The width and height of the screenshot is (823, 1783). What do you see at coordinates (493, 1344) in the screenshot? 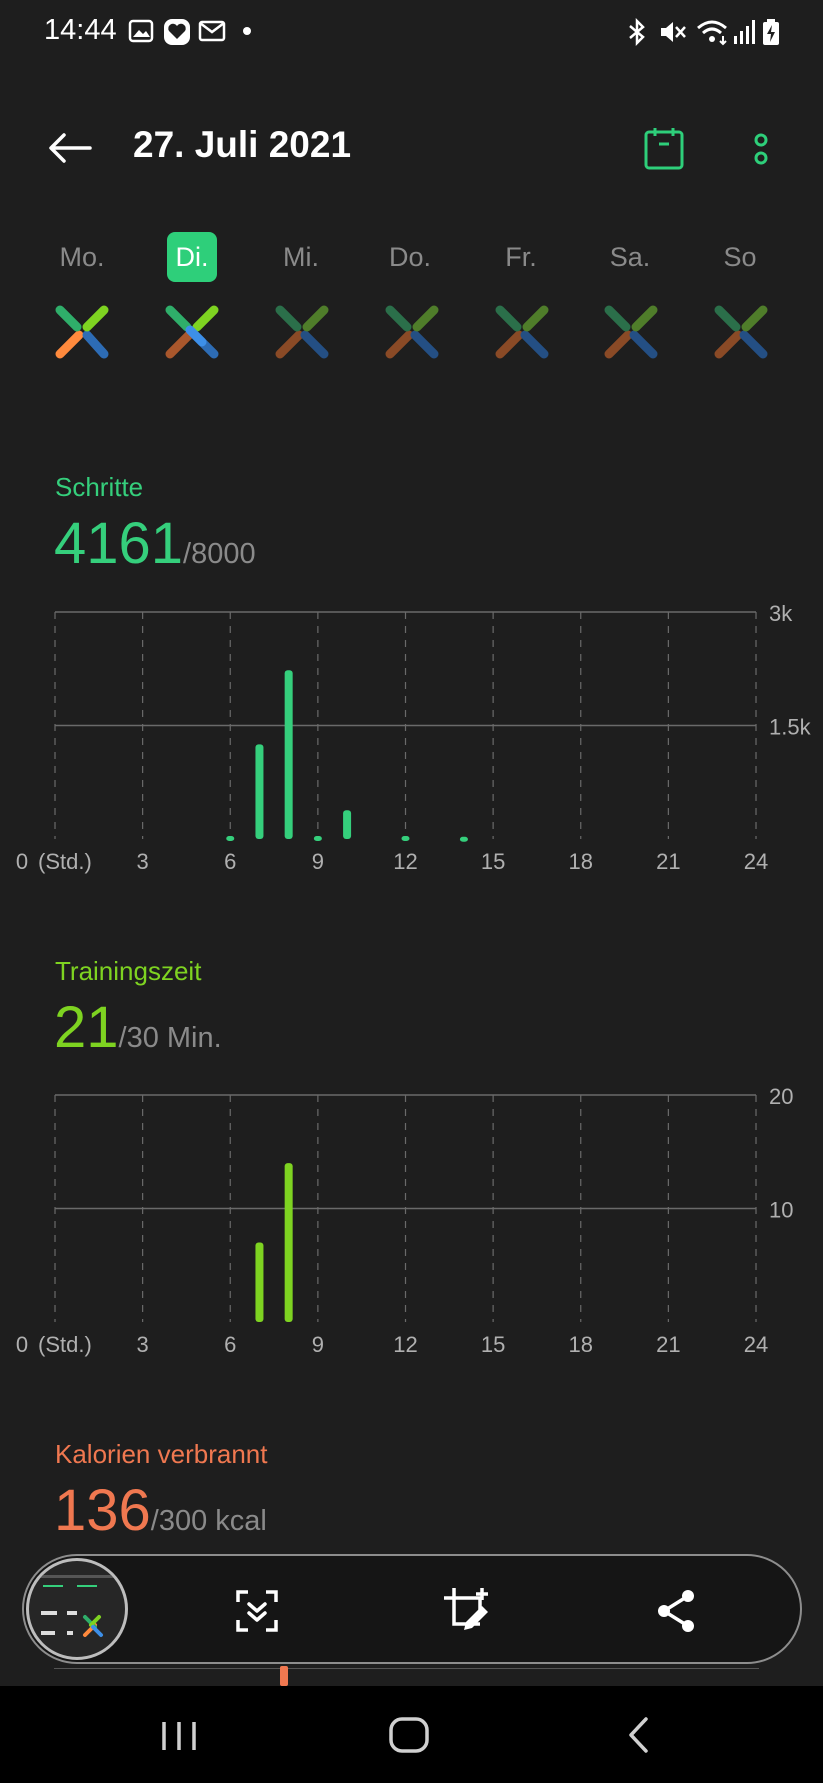
I see `training-xtick-label: 15` at bounding box center [493, 1344].